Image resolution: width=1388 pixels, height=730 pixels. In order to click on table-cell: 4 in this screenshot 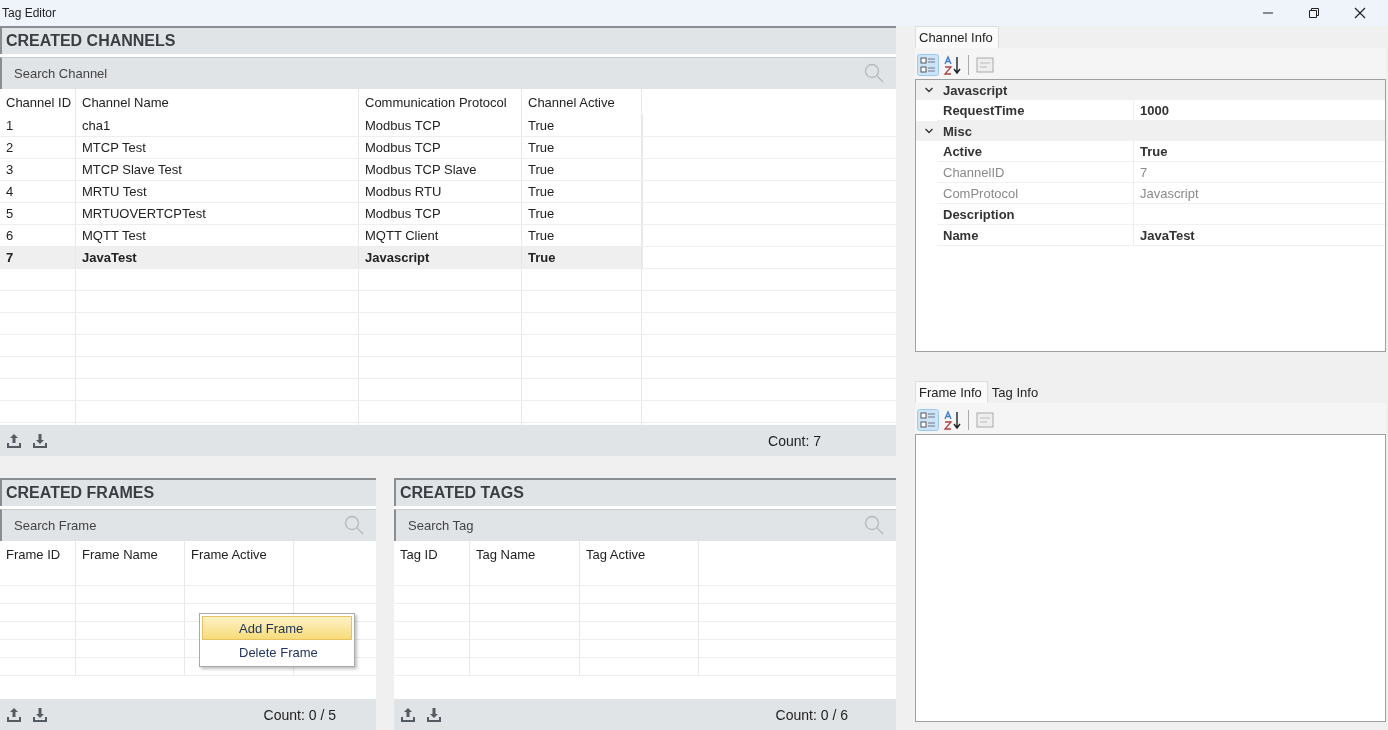, I will do `click(38, 191)`.